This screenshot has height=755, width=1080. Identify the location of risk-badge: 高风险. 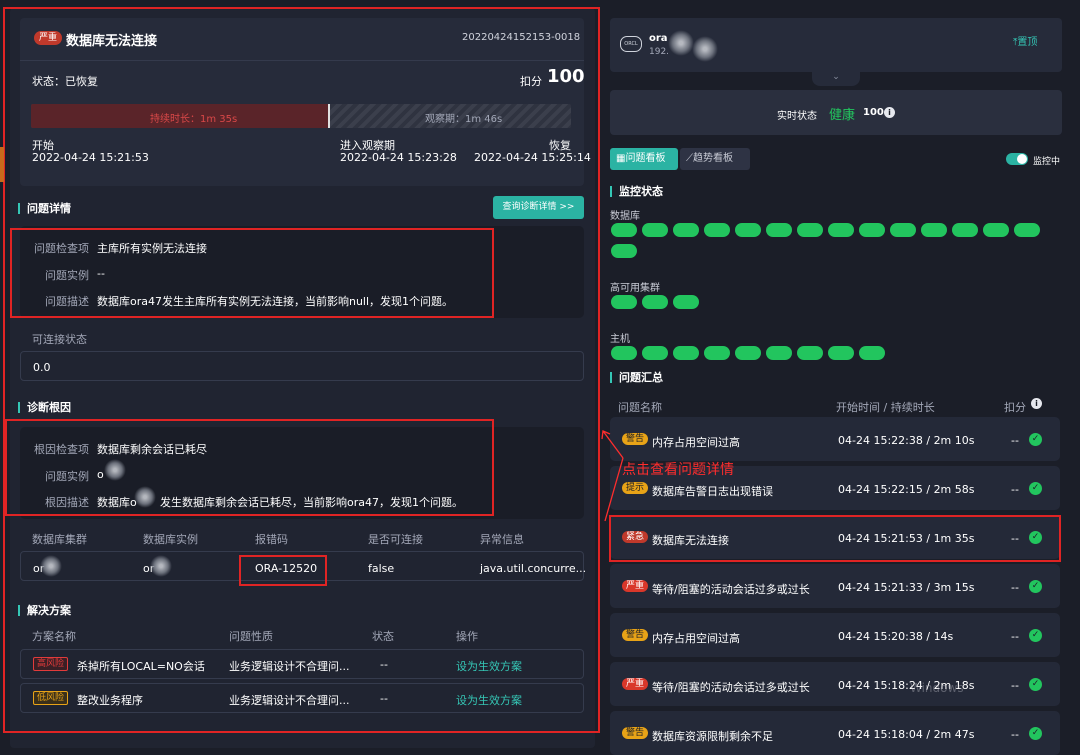
(51, 664).